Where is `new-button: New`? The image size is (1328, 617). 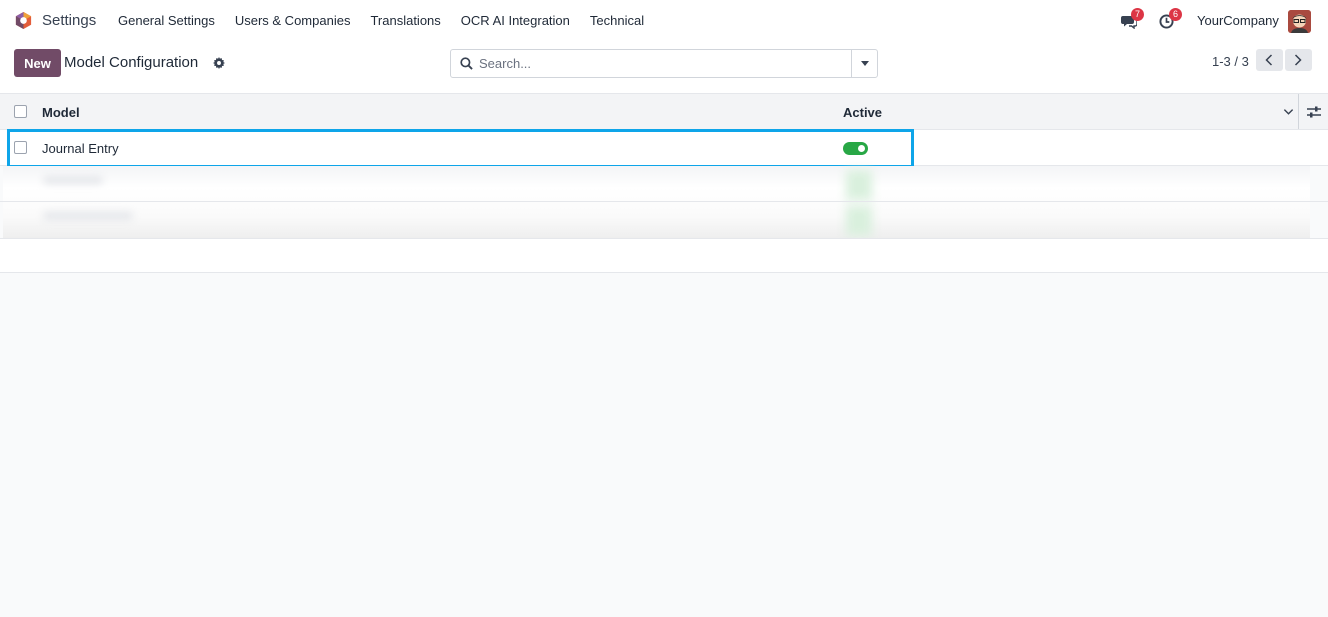 new-button: New is located at coordinates (37, 63).